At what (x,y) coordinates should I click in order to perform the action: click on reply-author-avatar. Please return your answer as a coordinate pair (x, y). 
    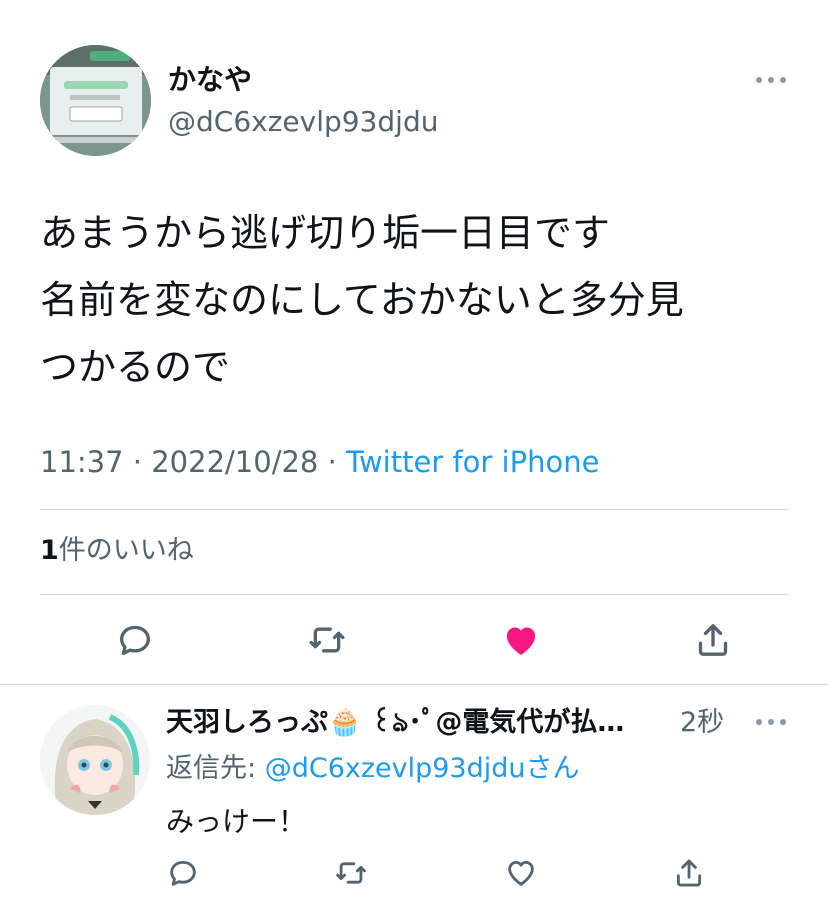
    Looking at the image, I should click on (95, 760).